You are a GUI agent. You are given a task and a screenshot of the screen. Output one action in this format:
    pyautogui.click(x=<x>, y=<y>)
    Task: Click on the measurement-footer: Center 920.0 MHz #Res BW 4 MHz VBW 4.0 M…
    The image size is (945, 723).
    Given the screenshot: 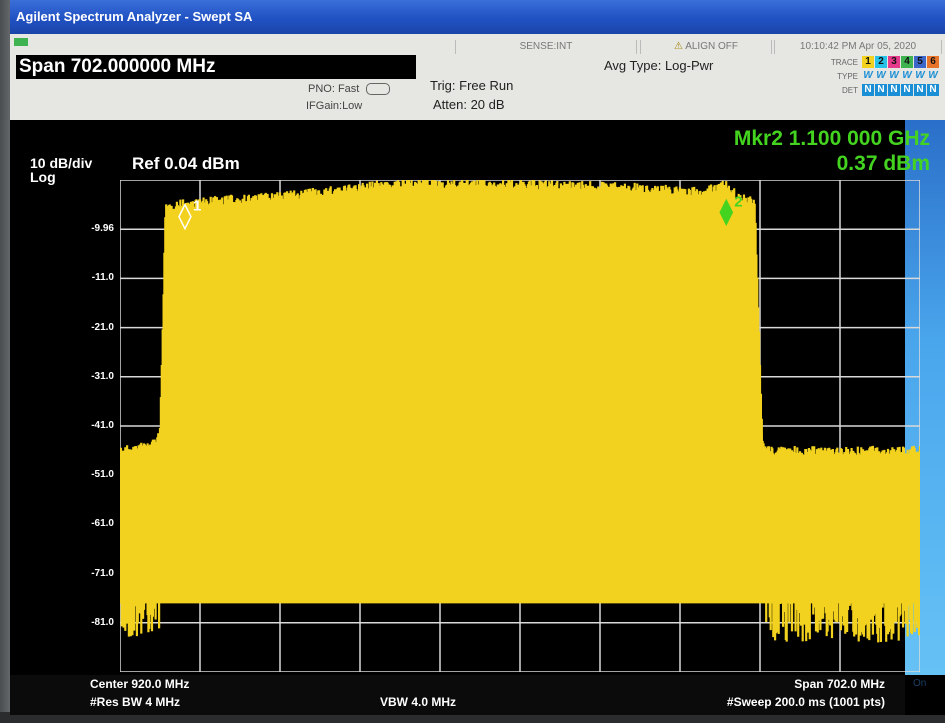 What is the action you would take?
    pyautogui.click(x=457, y=695)
    